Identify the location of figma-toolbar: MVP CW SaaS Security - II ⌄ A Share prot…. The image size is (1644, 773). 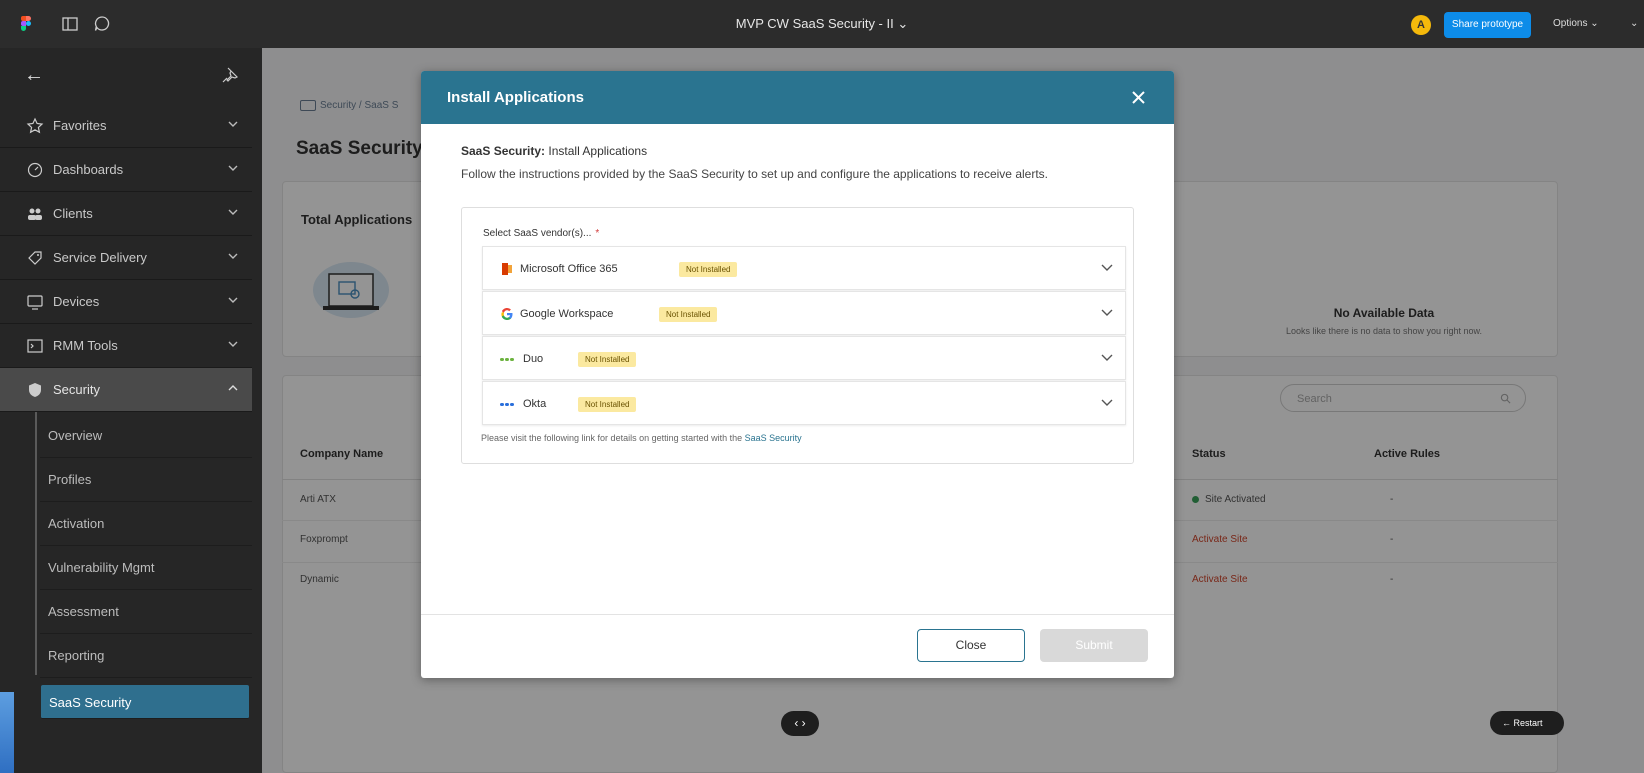
(822, 24).